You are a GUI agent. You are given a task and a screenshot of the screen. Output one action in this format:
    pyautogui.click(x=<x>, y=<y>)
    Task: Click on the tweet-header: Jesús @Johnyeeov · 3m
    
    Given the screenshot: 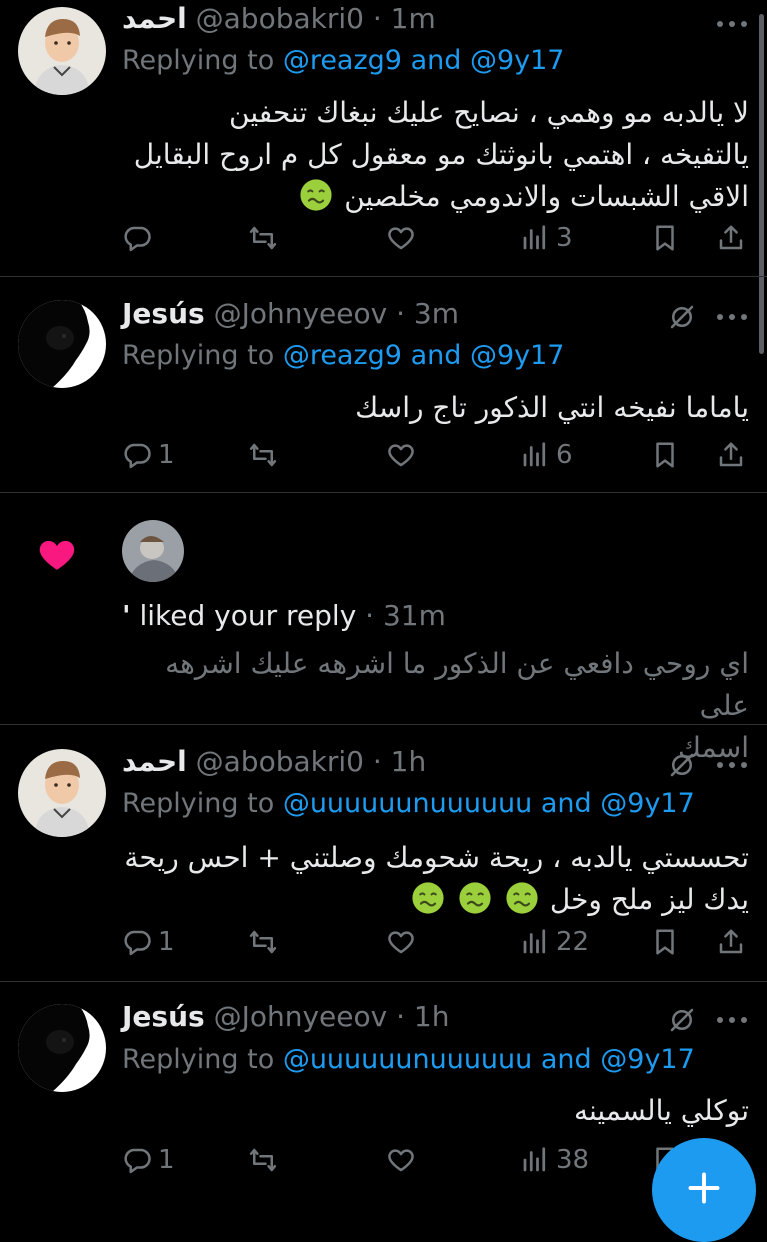 What is the action you would take?
    pyautogui.click(x=290, y=313)
    